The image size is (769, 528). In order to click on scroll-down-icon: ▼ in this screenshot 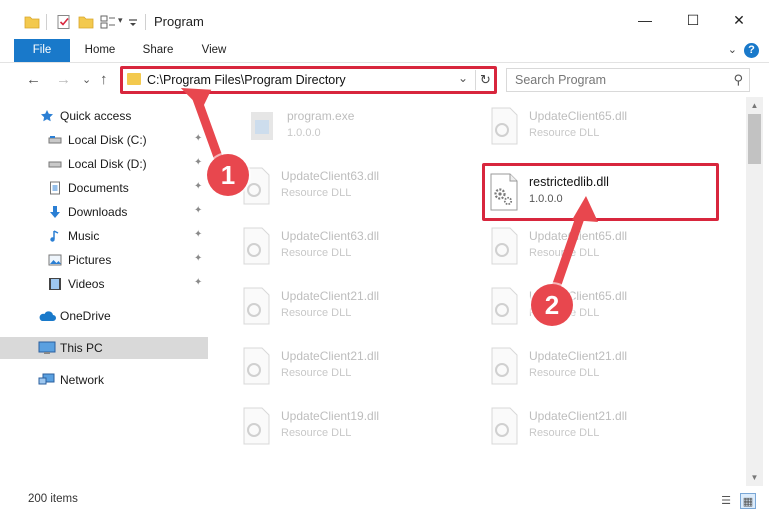, I will do `click(754, 477)`.